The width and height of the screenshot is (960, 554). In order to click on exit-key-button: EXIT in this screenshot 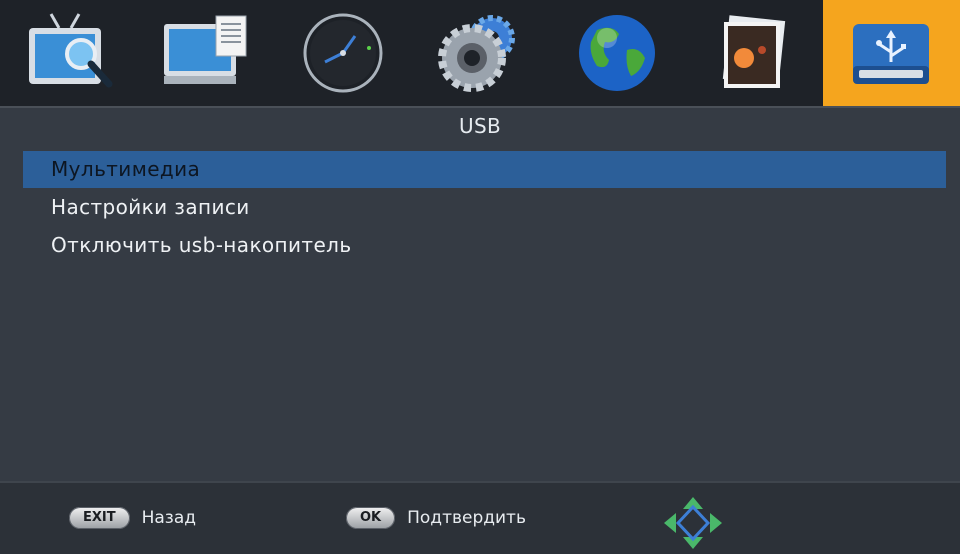, I will do `click(99, 518)`.